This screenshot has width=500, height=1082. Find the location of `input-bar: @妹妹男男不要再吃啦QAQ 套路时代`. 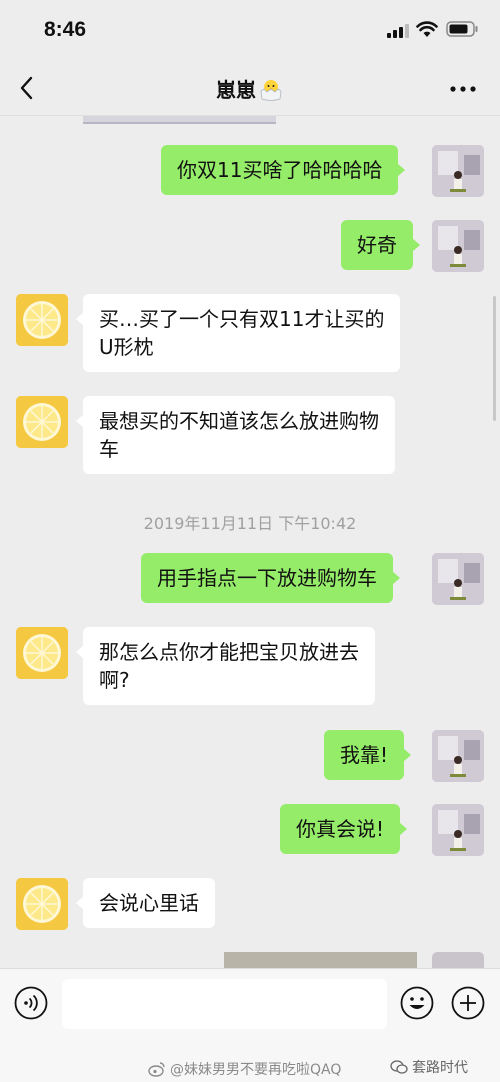

input-bar: @妹妹男男不要再吃啦QAQ 套路时代 is located at coordinates (250, 1025).